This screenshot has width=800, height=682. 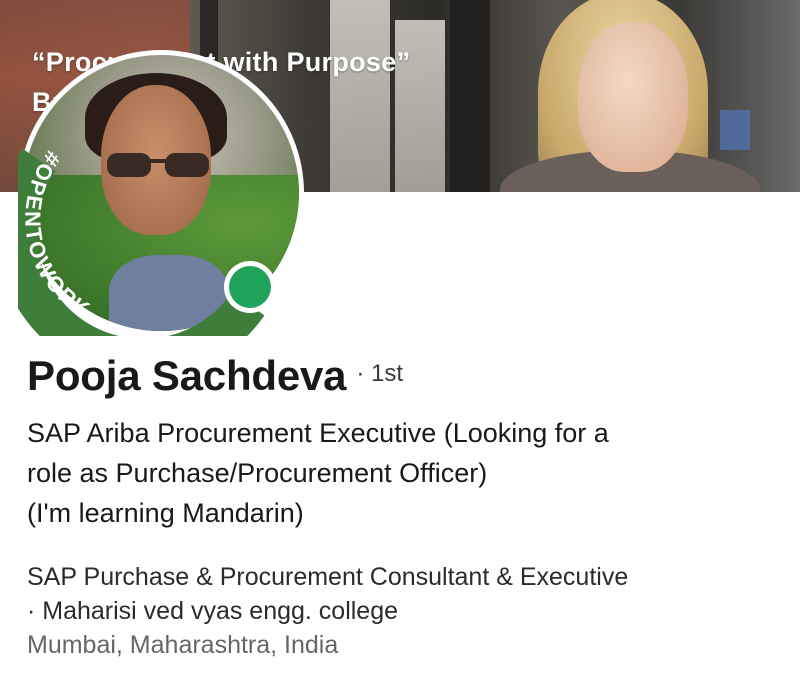 What do you see at coordinates (257, 473) in the screenshot?
I see `headline-line: role as Purchase/Procurement Officer)` at bounding box center [257, 473].